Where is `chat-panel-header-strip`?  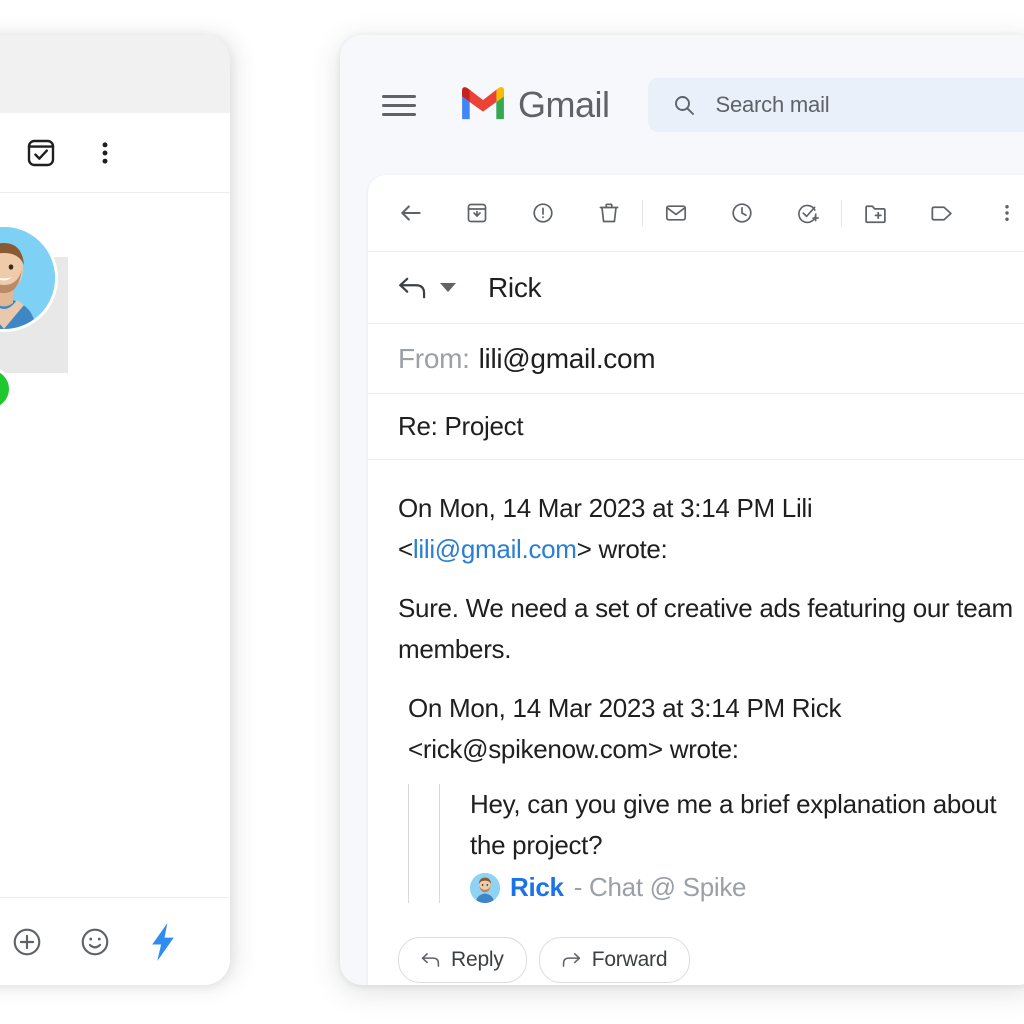
chat-panel-header-strip is located at coordinates (115, 74).